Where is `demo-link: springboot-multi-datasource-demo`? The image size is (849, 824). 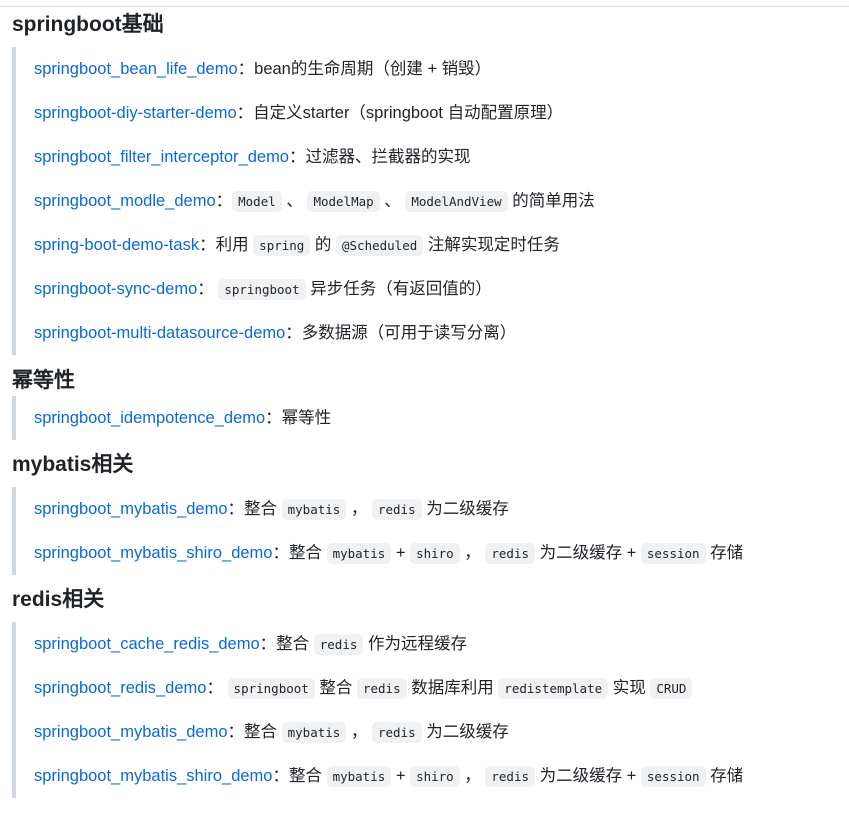 demo-link: springboot-multi-datasource-demo is located at coordinates (159, 333).